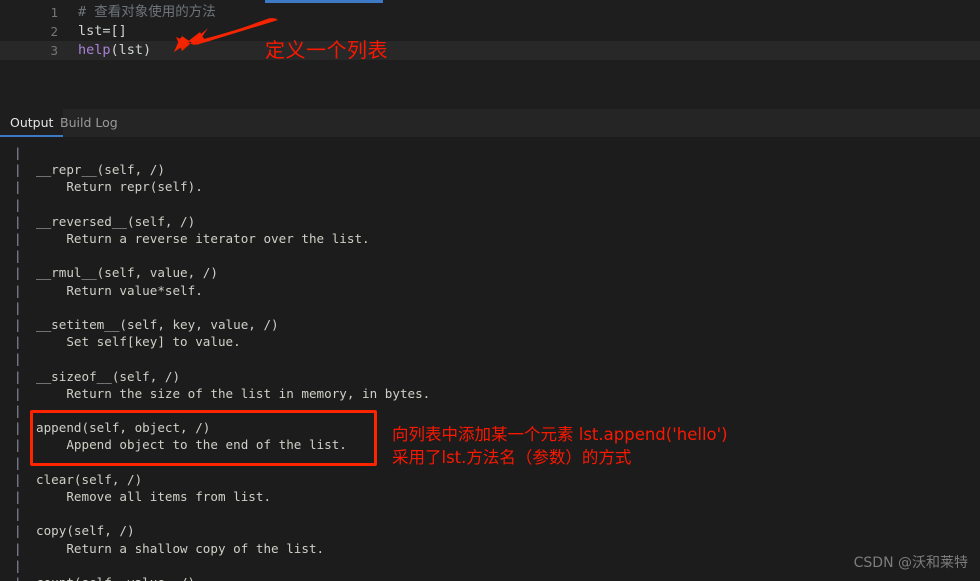 The height and width of the screenshot is (581, 980). Describe the element at coordinates (119, 290) in the screenshot. I see `output-line-text: Return value*self.` at that location.